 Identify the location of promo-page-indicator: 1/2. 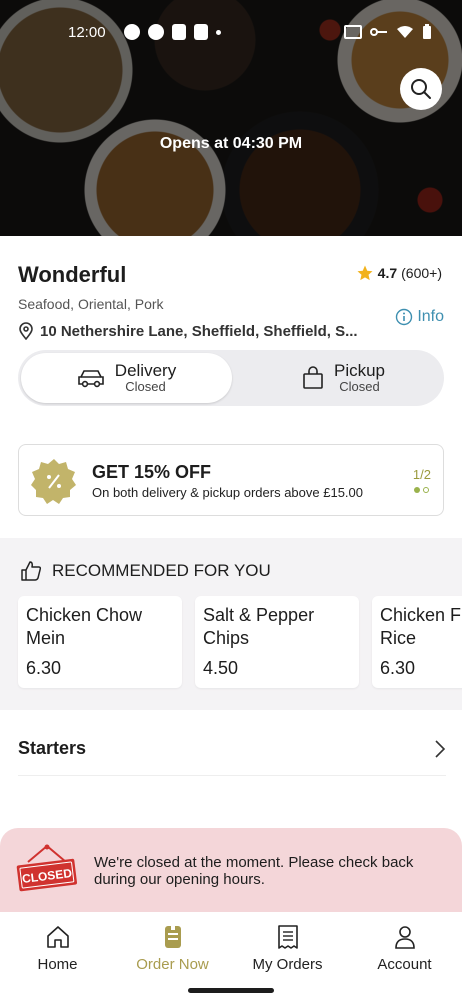
(421, 474).